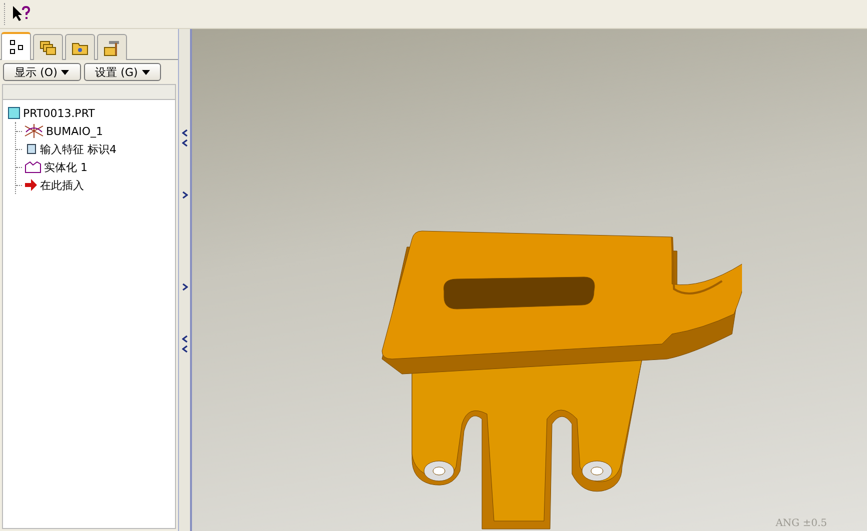 The image size is (867, 531). What do you see at coordinates (59, 113) in the screenshot?
I see `tree-item: PRT0013.PRT` at bounding box center [59, 113].